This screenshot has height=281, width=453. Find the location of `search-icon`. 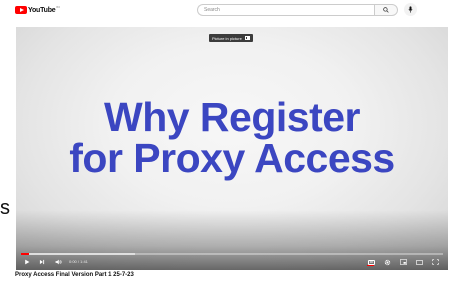

search-icon is located at coordinates (386, 9).